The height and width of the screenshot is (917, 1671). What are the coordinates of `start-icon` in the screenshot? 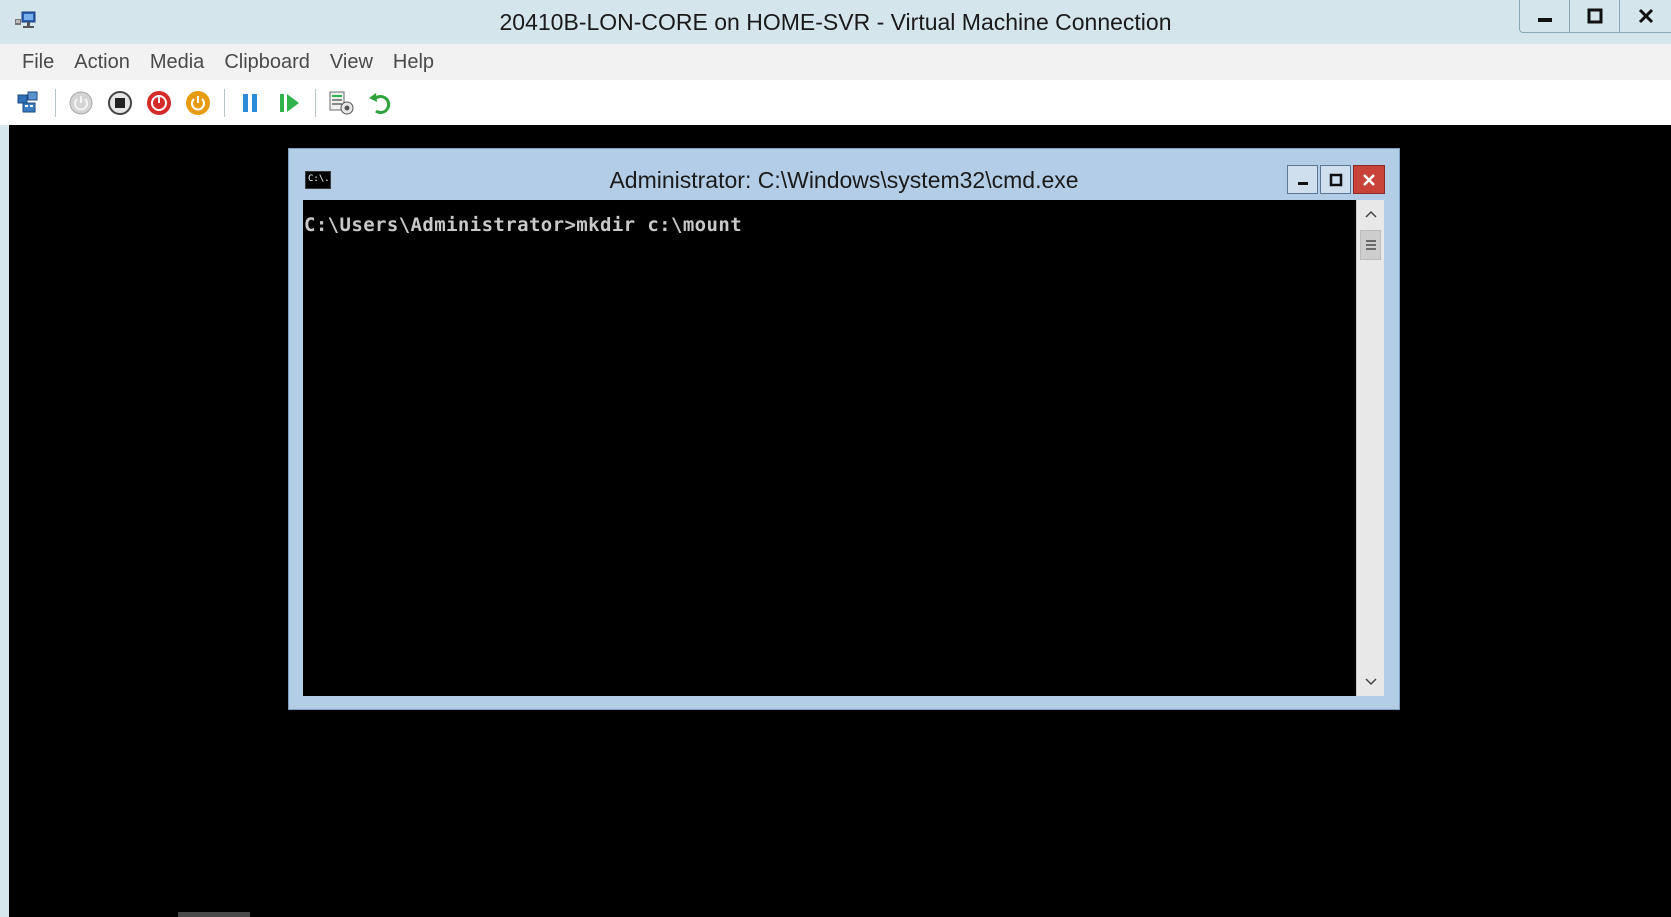 It's located at (81, 103).